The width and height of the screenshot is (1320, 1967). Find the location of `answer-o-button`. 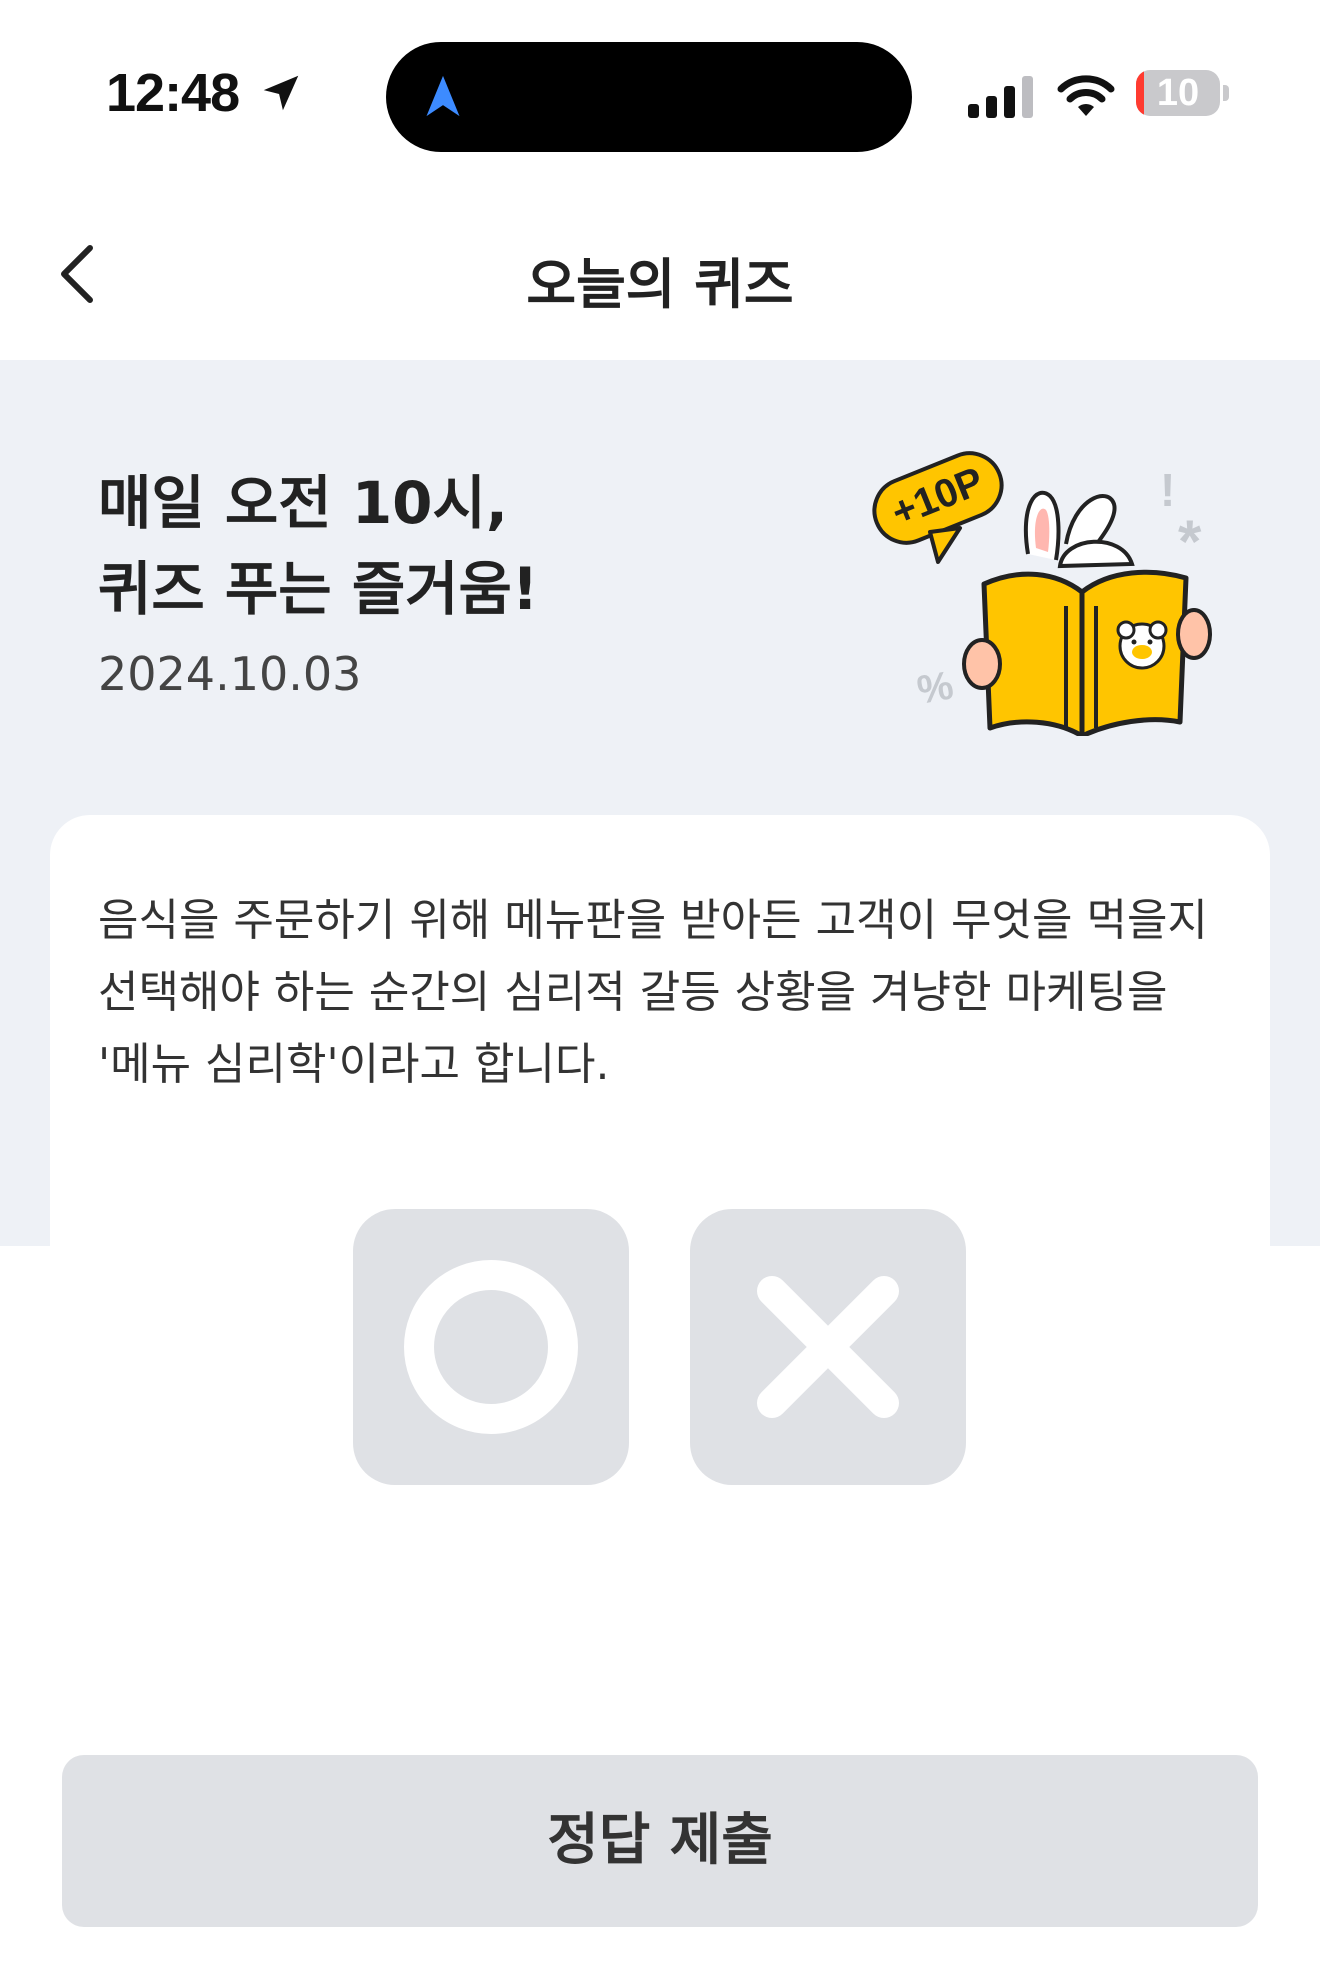

answer-o-button is located at coordinates (491, 1347).